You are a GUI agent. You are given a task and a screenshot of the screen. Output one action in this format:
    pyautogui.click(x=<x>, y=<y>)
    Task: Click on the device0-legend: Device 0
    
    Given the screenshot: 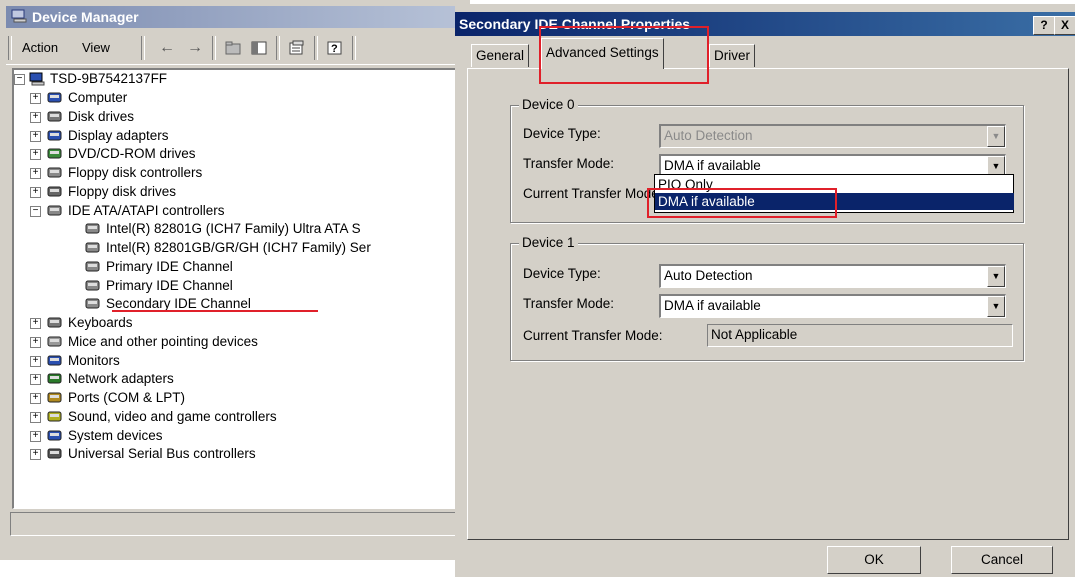 What is the action you would take?
    pyautogui.click(x=548, y=104)
    